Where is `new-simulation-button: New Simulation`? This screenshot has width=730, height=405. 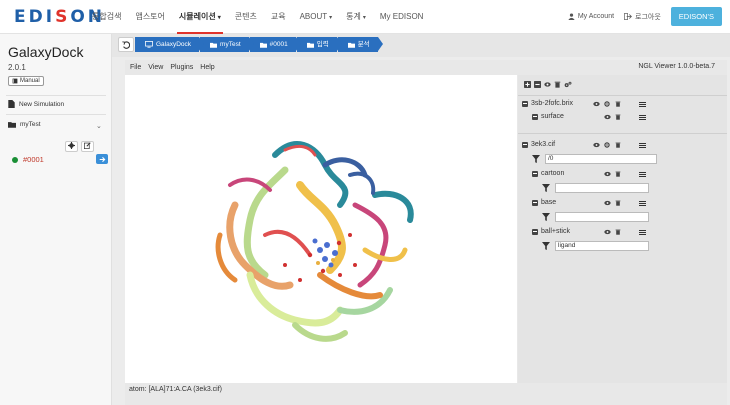
new-simulation-button: New Simulation is located at coordinates (36, 104).